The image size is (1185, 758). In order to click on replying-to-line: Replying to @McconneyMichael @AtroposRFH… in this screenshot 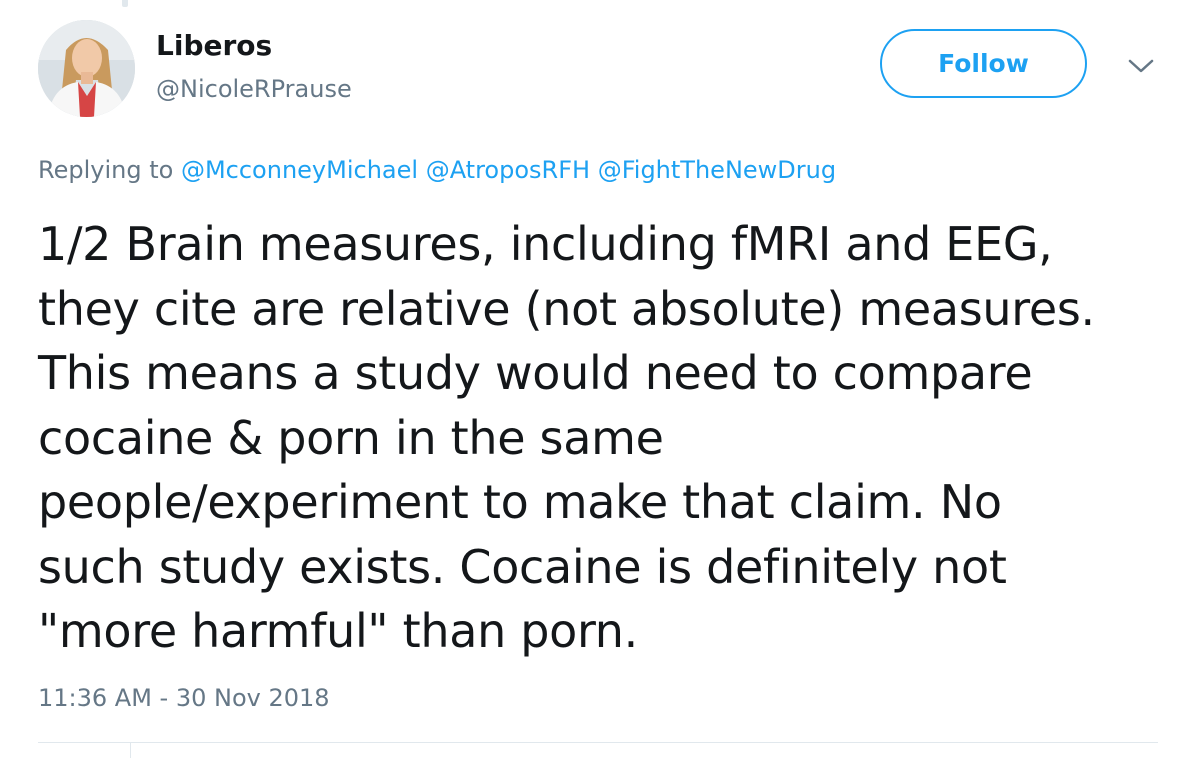, I will do `click(437, 170)`.